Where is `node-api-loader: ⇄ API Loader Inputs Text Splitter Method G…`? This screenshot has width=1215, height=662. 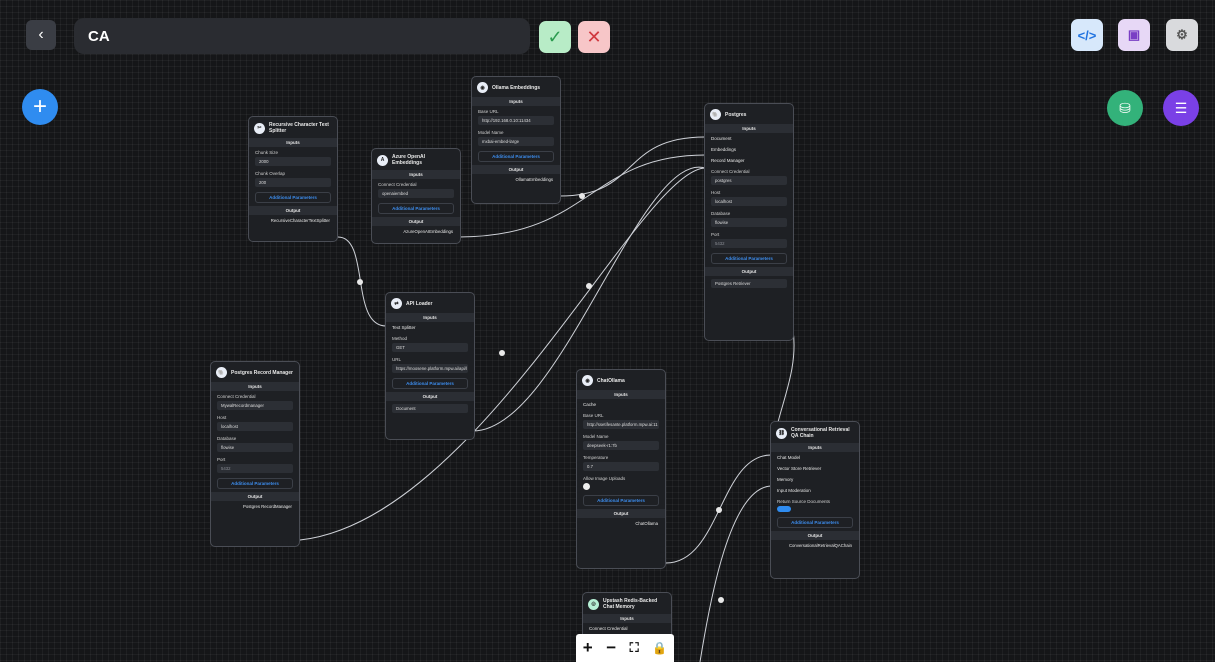
node-api-loader: ⇄ API Loader Inputs Text Splitter Method G… is located at coordinates (430, 366).